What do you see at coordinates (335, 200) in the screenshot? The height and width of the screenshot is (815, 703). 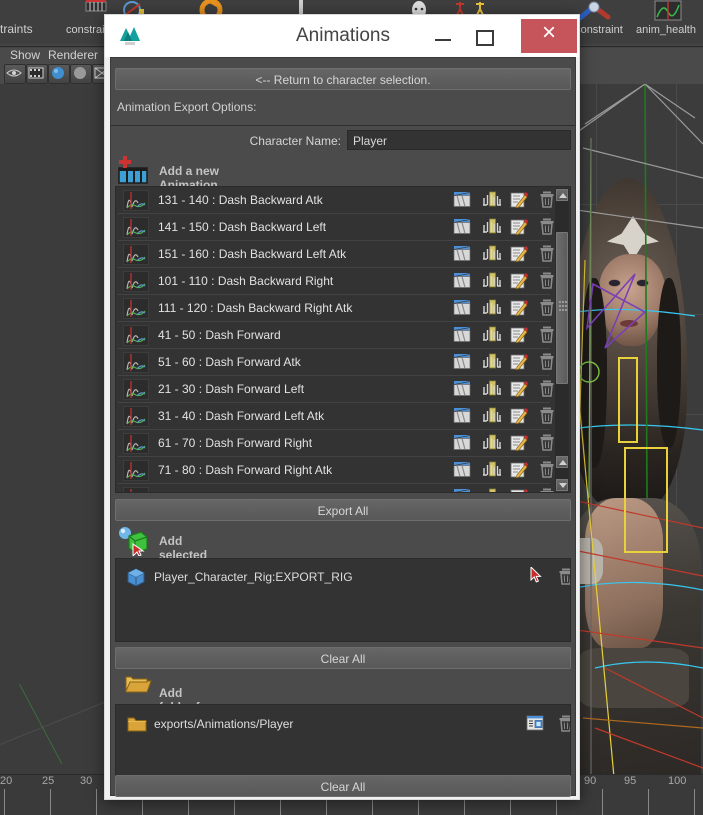 I see `animation-row: 131 - 140 : Dash Backward Atk` at bounding box center [335, 200].